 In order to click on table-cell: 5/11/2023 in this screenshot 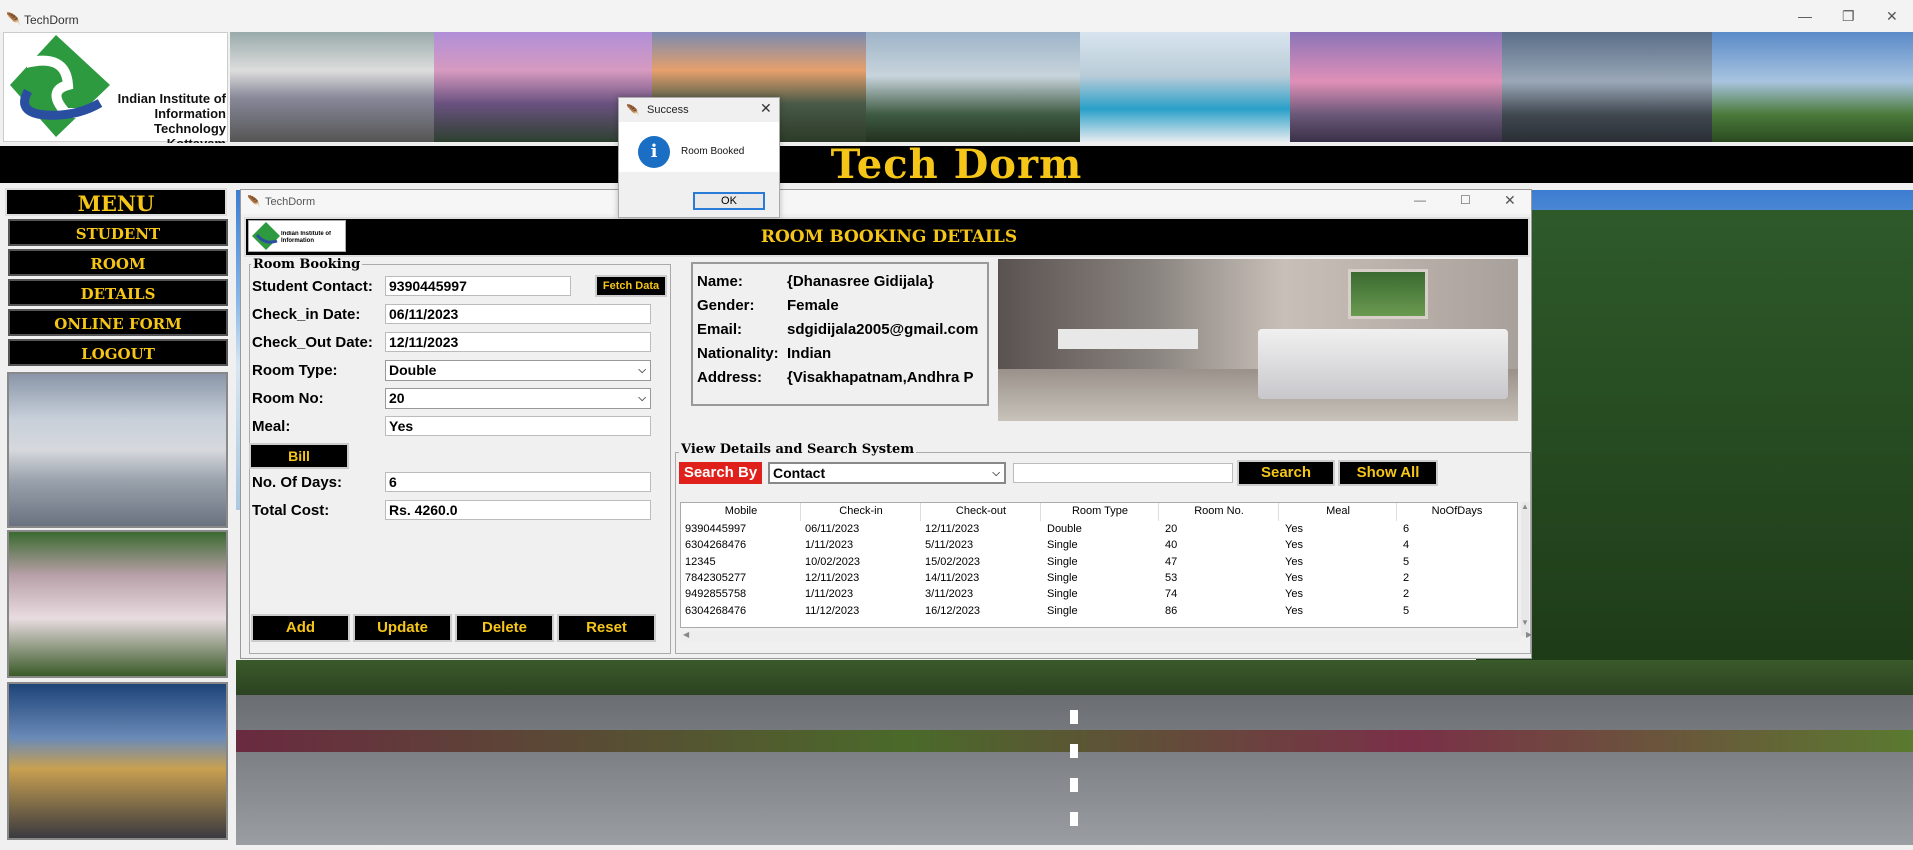, I will do `click(949, 545)`.